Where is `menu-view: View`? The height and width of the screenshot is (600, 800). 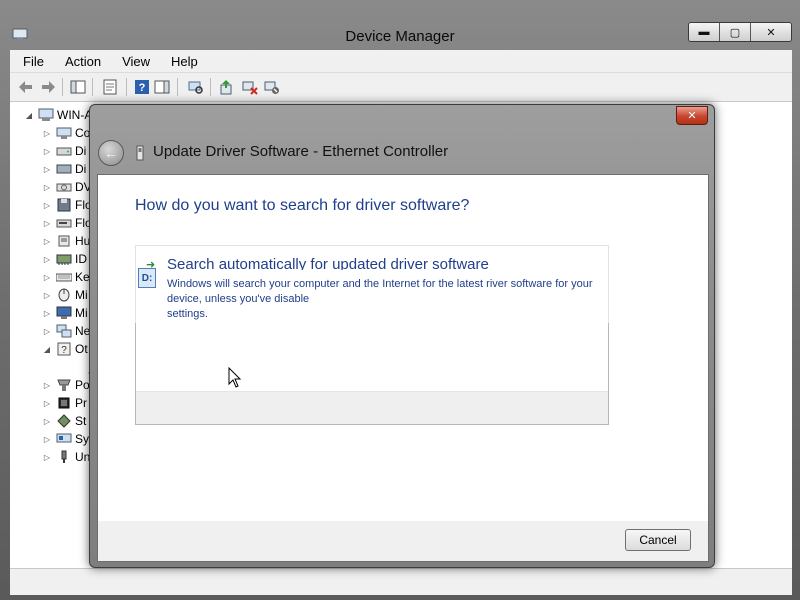
menu-view: View is located at coordinates (133, 61).